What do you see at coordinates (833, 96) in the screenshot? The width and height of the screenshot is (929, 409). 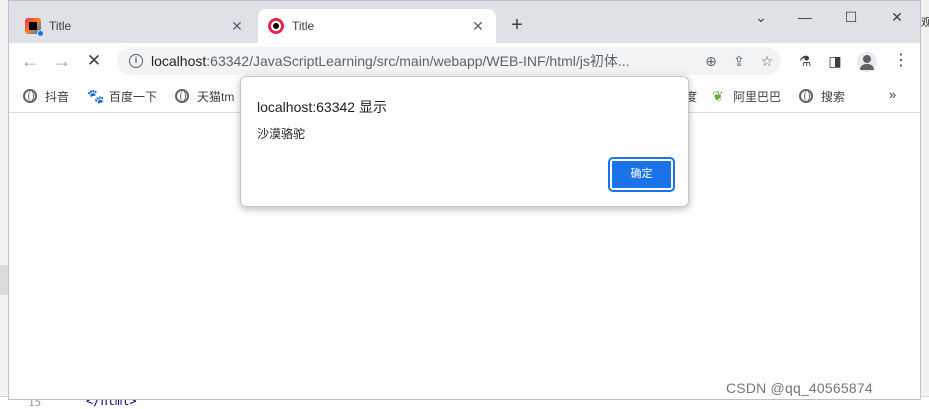 I see `bookmark-label: 搜索` at bounding box center [833, 96].